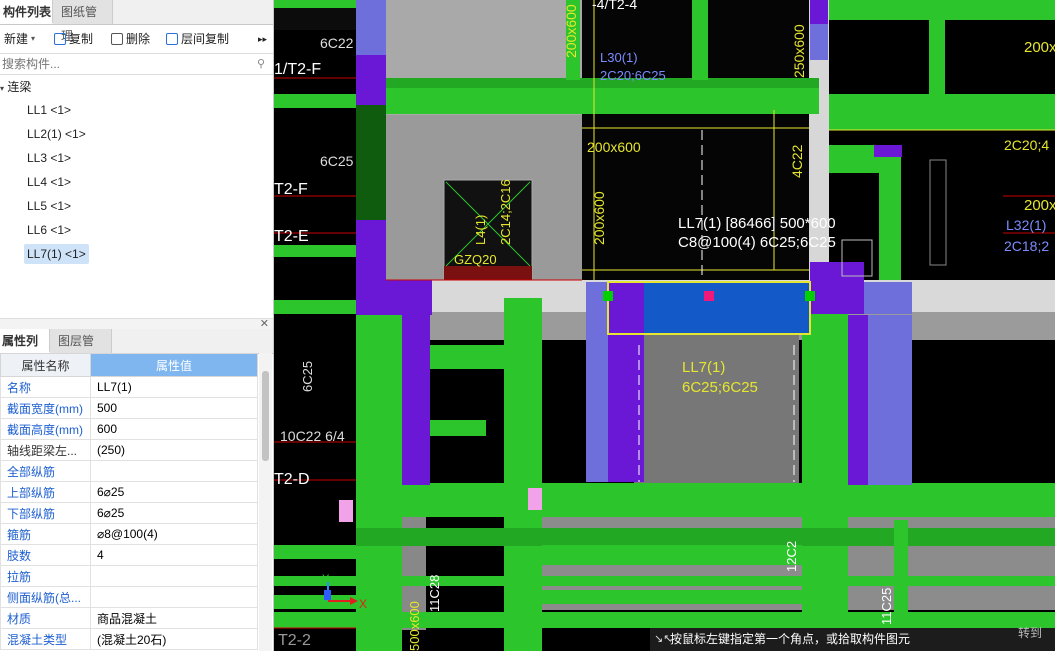 The image size is (1055, 651). What do you see at coordinates (262, 39) in the screenshot?
I see `toolbar-more-button: ▸▸` at bounding box center [262, 39].